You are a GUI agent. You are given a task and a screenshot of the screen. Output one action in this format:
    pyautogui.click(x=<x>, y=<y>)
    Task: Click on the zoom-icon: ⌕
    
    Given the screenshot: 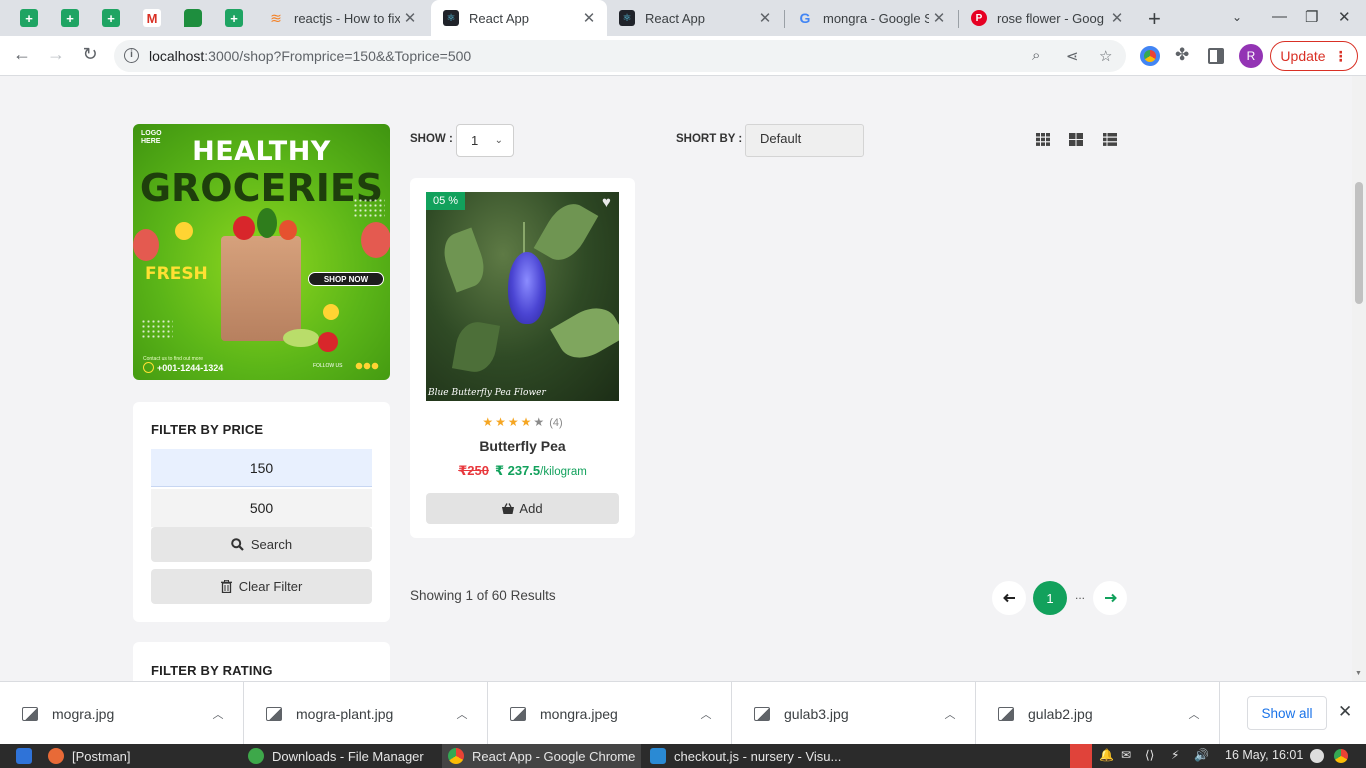 What is the action you would take?
    pyautogui.click(x=1036, y=55)
    